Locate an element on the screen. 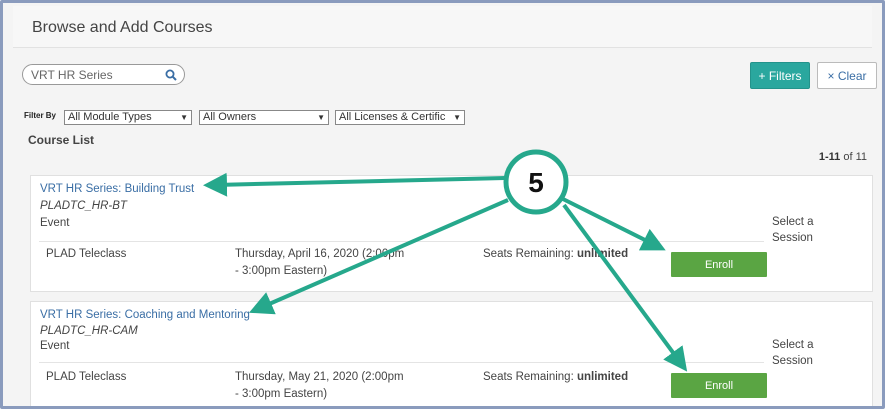  search-box is located at coordinates (103, 74).